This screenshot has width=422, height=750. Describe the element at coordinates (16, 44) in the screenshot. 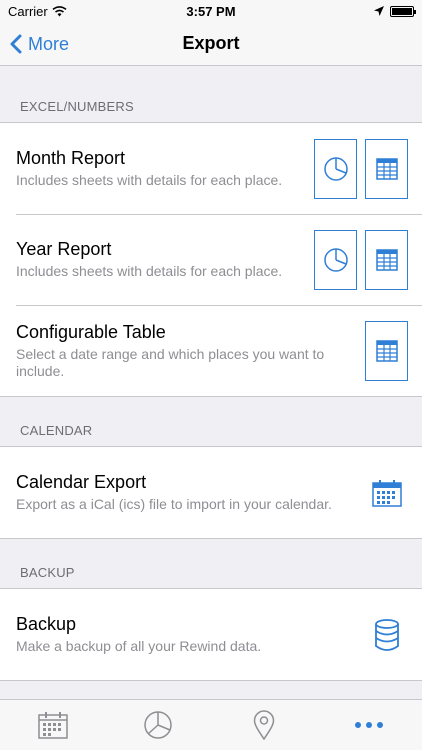

I see `chevron-left-icon` at that location.